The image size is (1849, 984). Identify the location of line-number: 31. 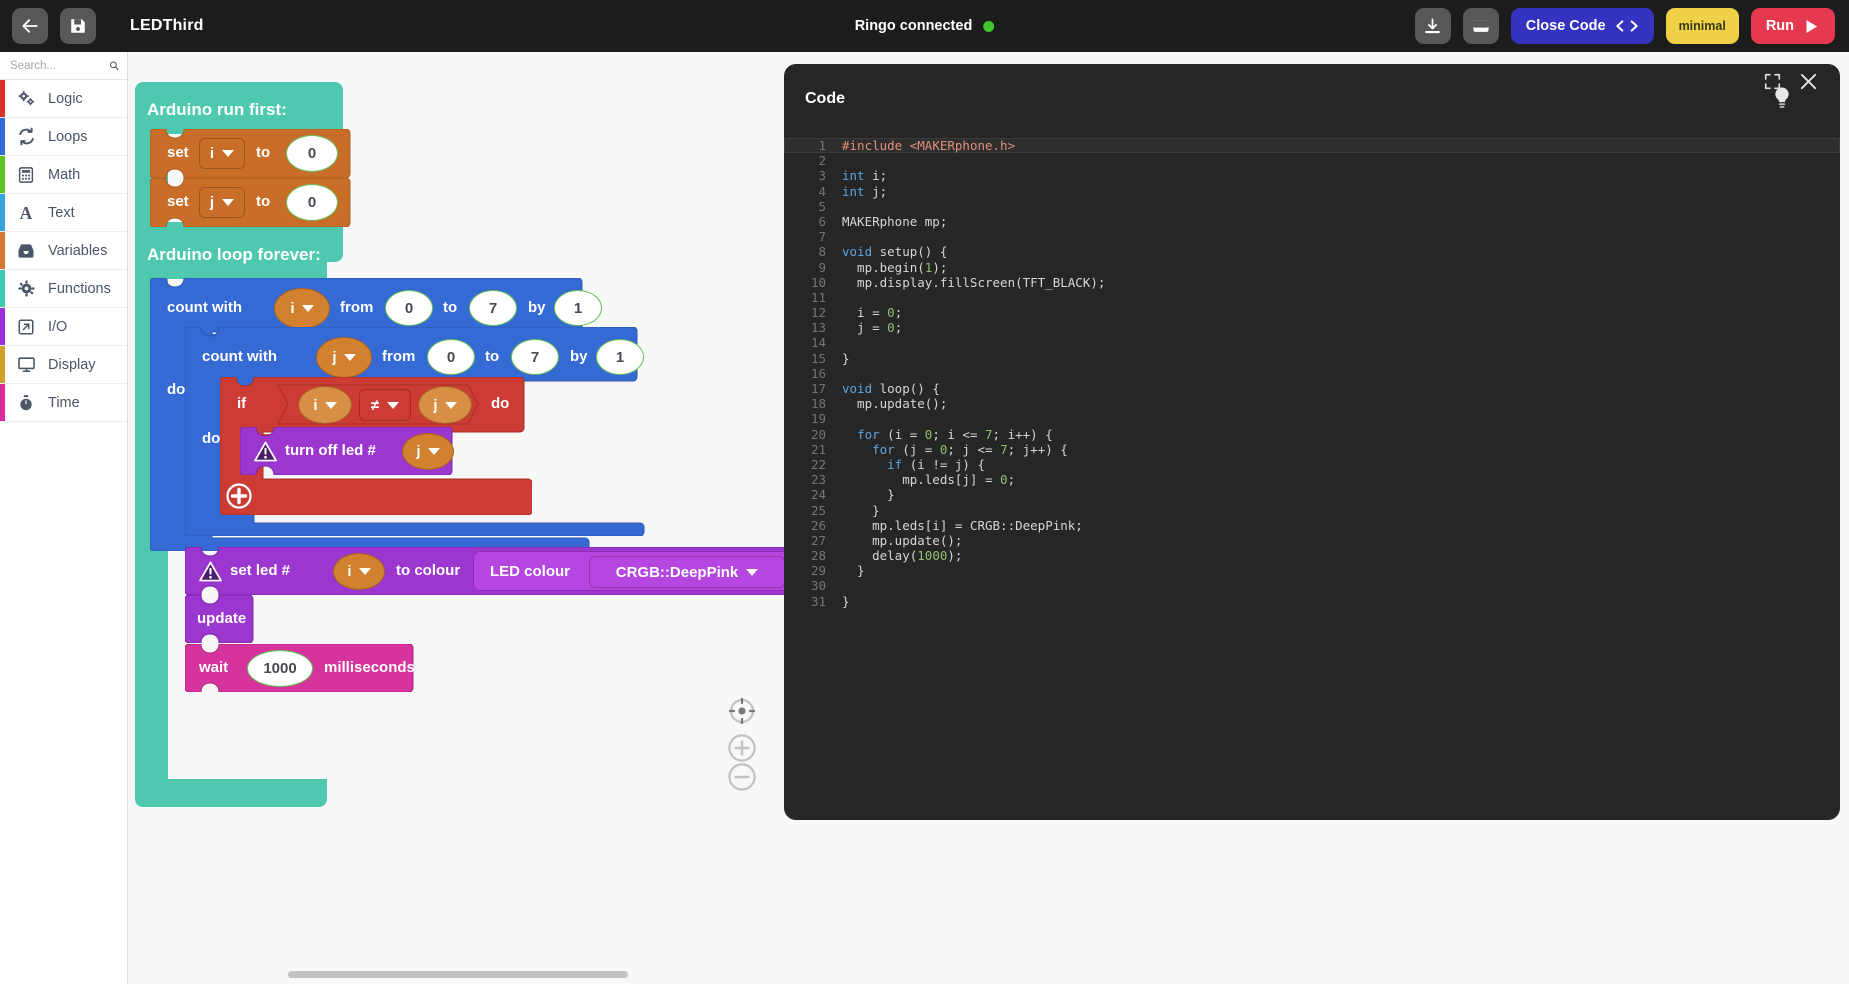
(818, 601).